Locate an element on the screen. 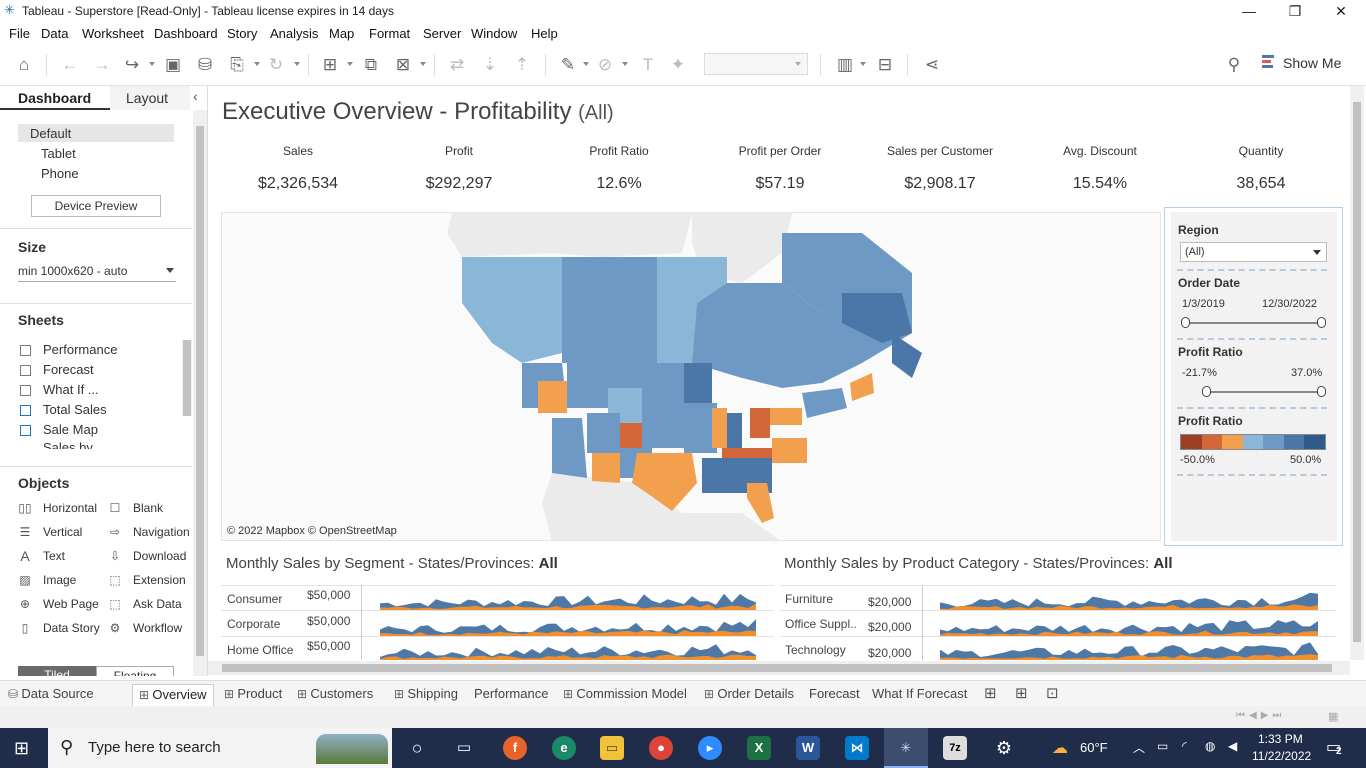 The width and height of the screenshot is (1366, 768). edge-icon: e is located at coordinates (564, 748).